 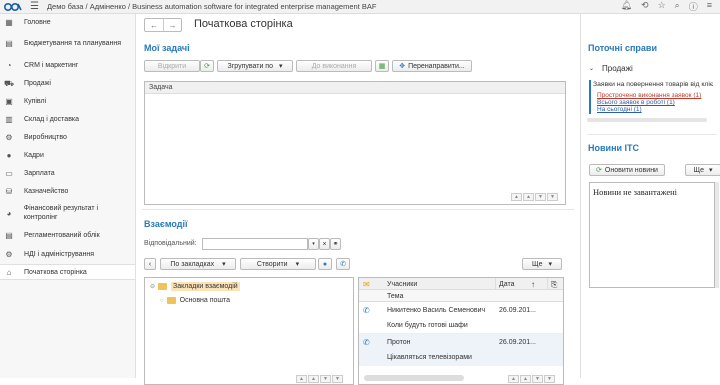 I want to click on overdue-link: Прострочено виконання заявок (1), so click(x=649, y=95).